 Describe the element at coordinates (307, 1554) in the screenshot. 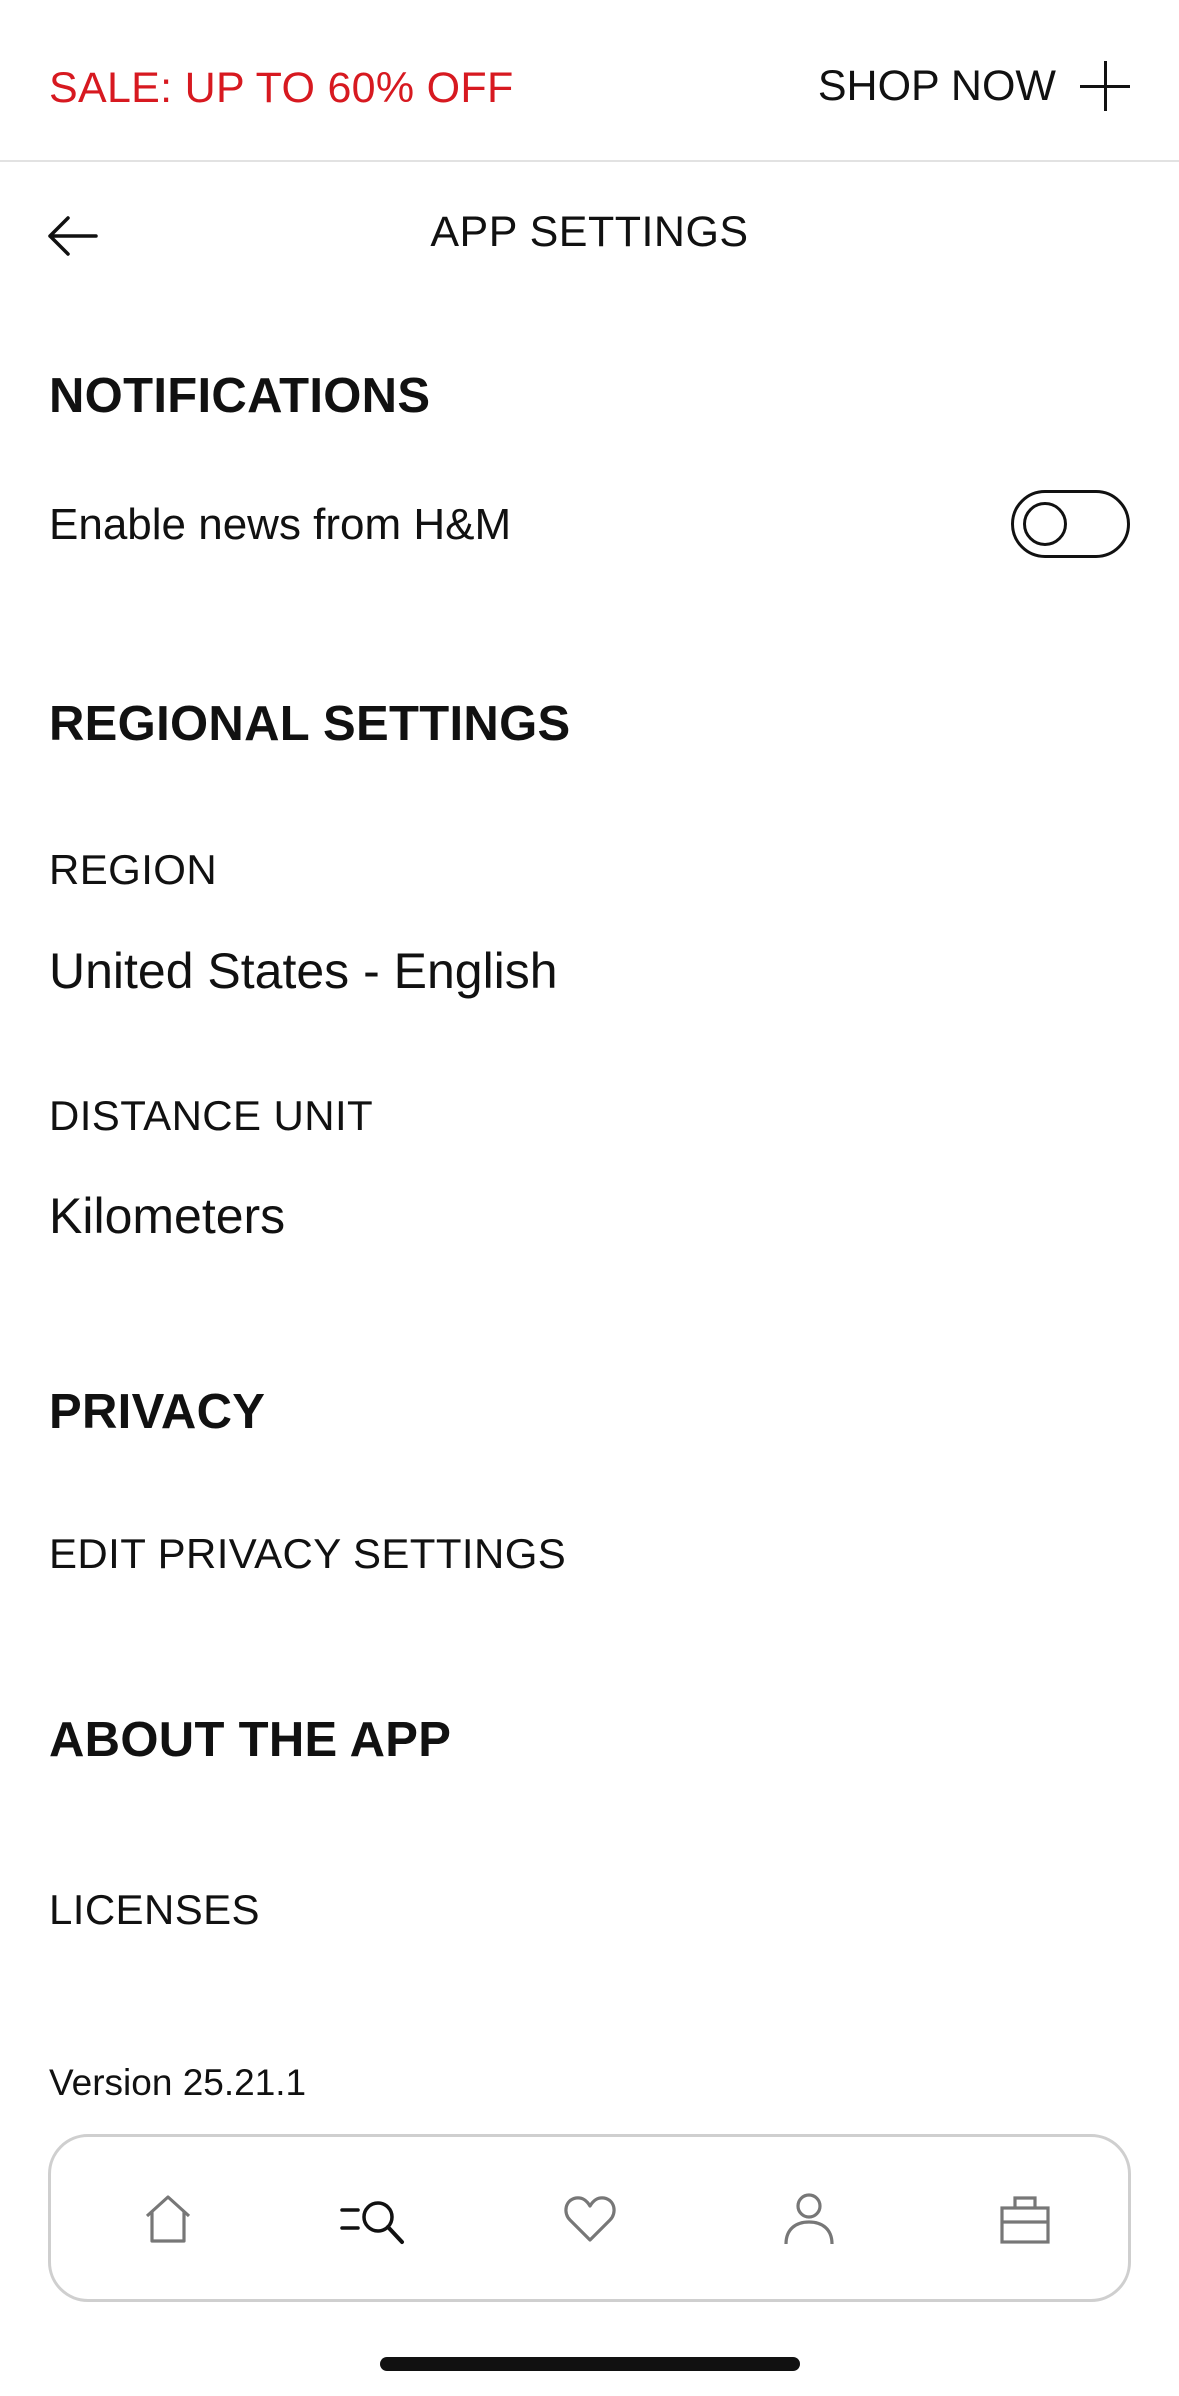

I see `edit-privacy-settings-link: EDIT PRIVACY SETTINGS` at that location.